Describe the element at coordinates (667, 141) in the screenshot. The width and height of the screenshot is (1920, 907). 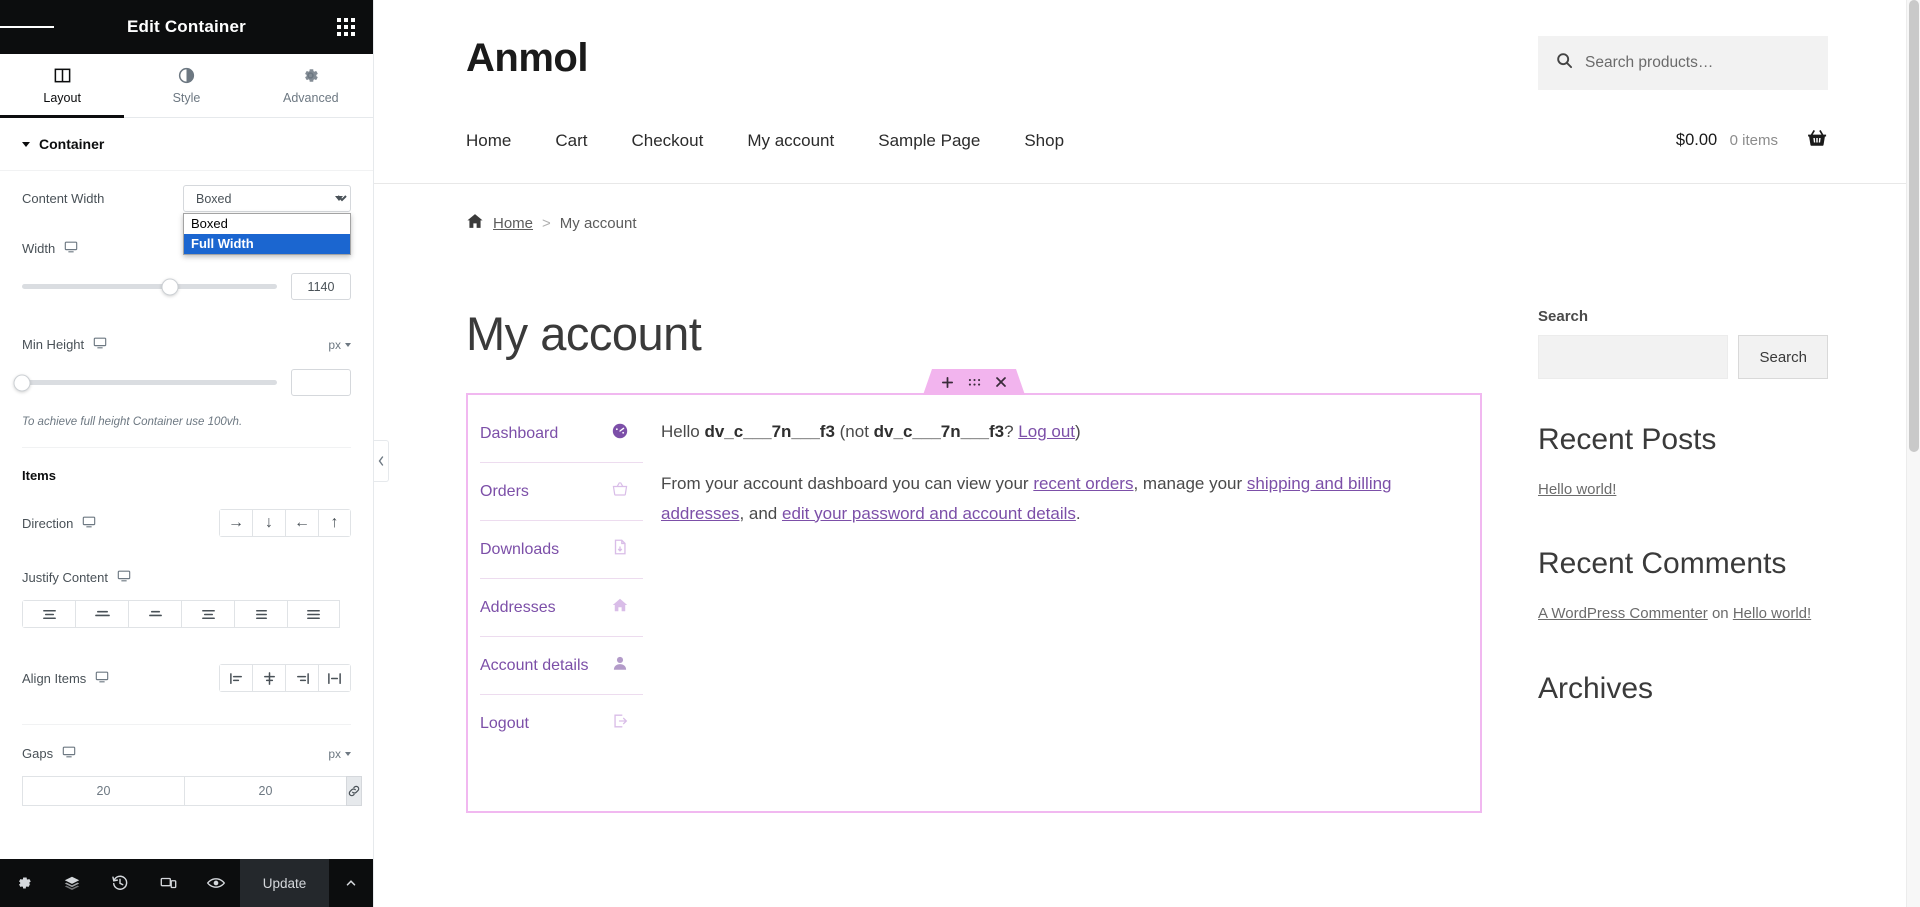
I see `nav-item-checkout: Checkout` at that location.